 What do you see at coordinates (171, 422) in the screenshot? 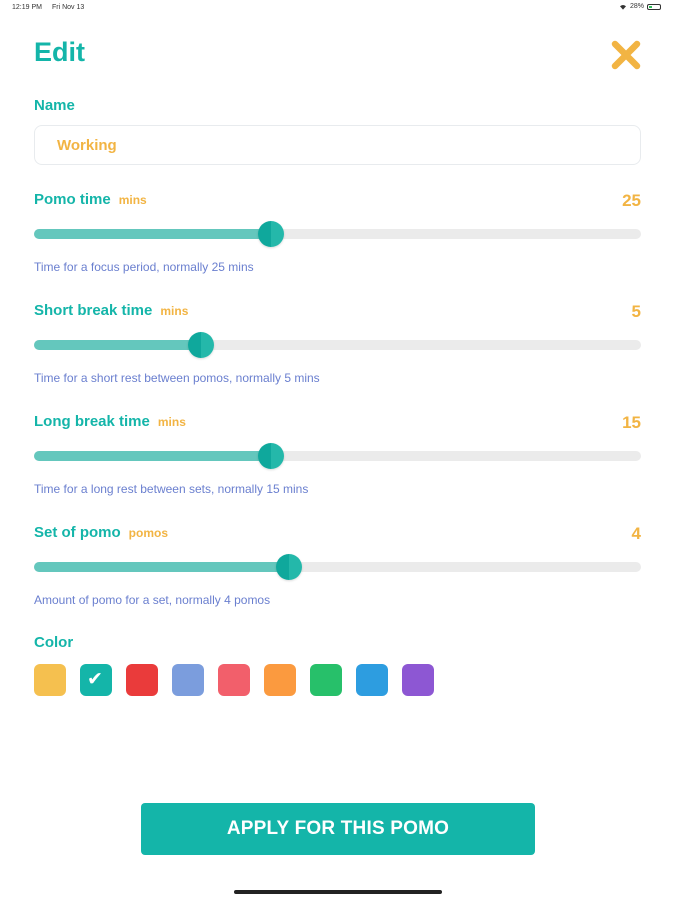
I see `long-break-unit: mins` at bounding box center [171, 422].